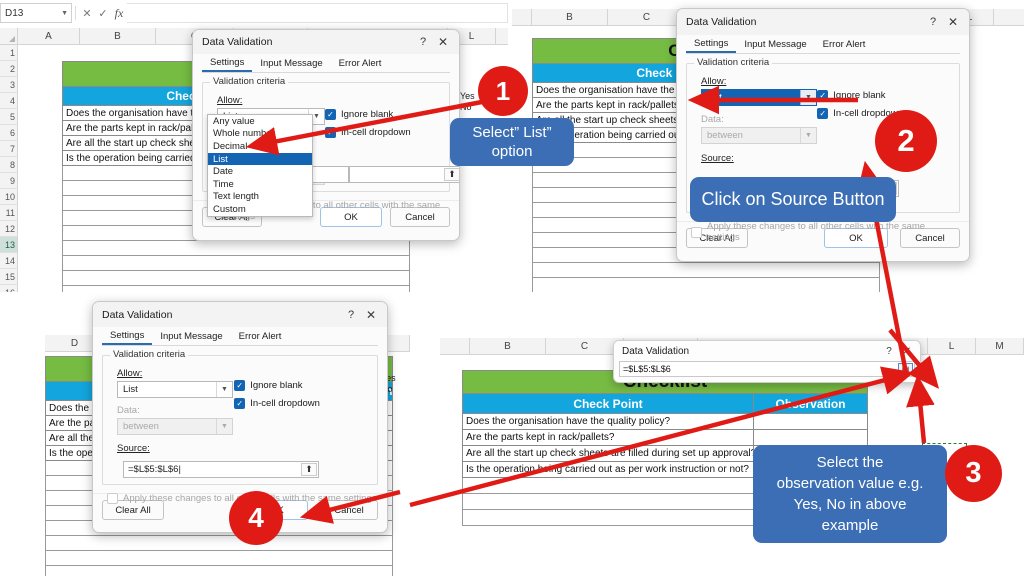 Image resolution: width=1024 pixels, height=576 pixels. I want to click on insert-function-icon: fx, so click(119, 13).